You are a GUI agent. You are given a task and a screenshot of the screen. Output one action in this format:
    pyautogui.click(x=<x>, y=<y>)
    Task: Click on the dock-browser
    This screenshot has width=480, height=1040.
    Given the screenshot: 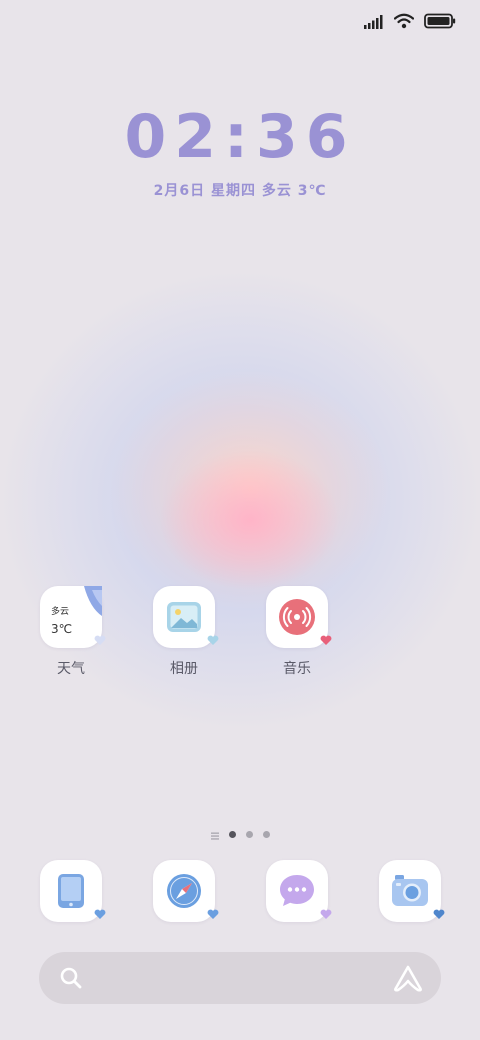 What is the action you would take?
    pyautogui.click(x=185, y=891)
    